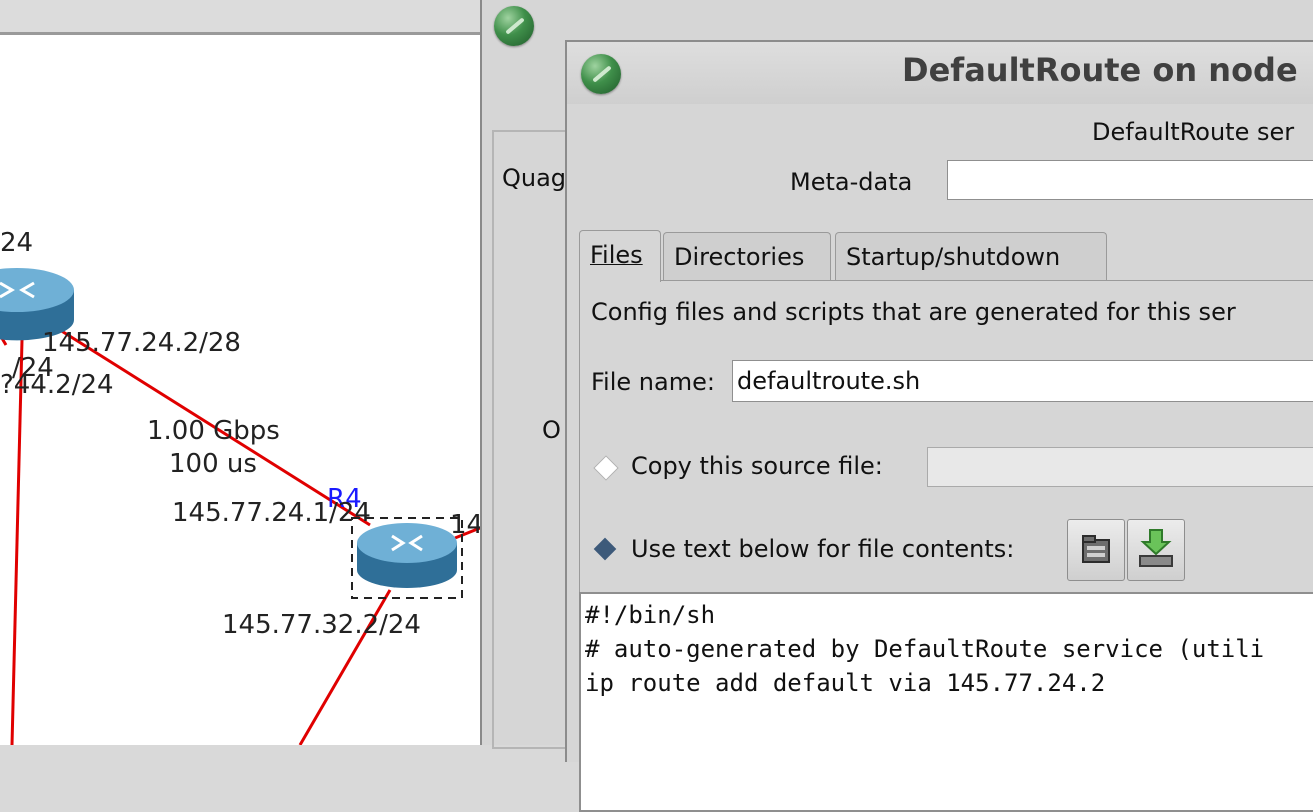 The image size is (1313, 812). I want to click on link-label: 145, so click(465, 525).